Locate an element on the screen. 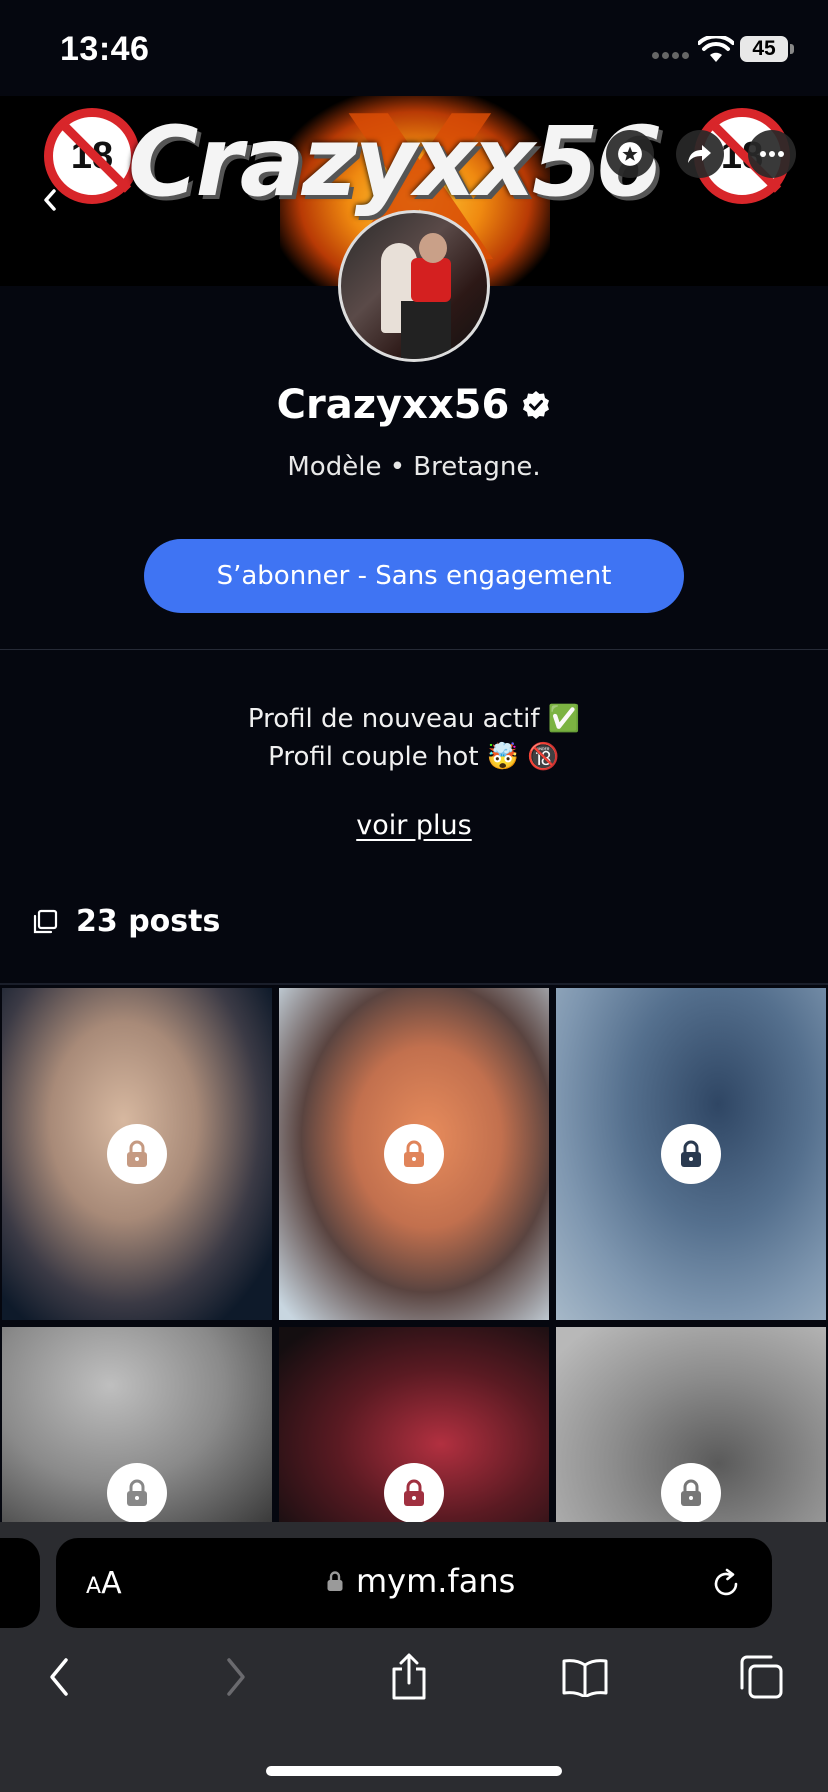 The height and width of the screenshot is (1792, 828). url-text: mym.fans is located at coordinates (436, 1581).